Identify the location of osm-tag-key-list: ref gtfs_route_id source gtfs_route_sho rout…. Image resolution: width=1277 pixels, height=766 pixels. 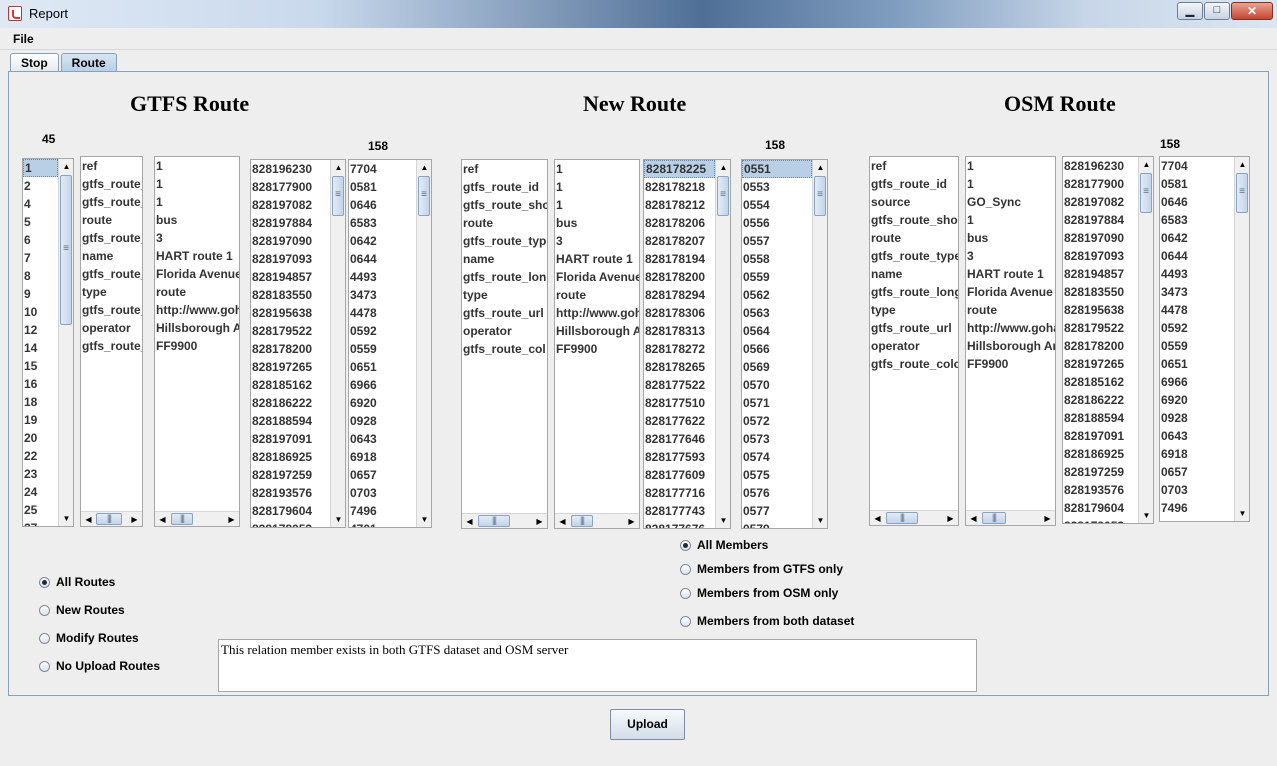
(914, 341).